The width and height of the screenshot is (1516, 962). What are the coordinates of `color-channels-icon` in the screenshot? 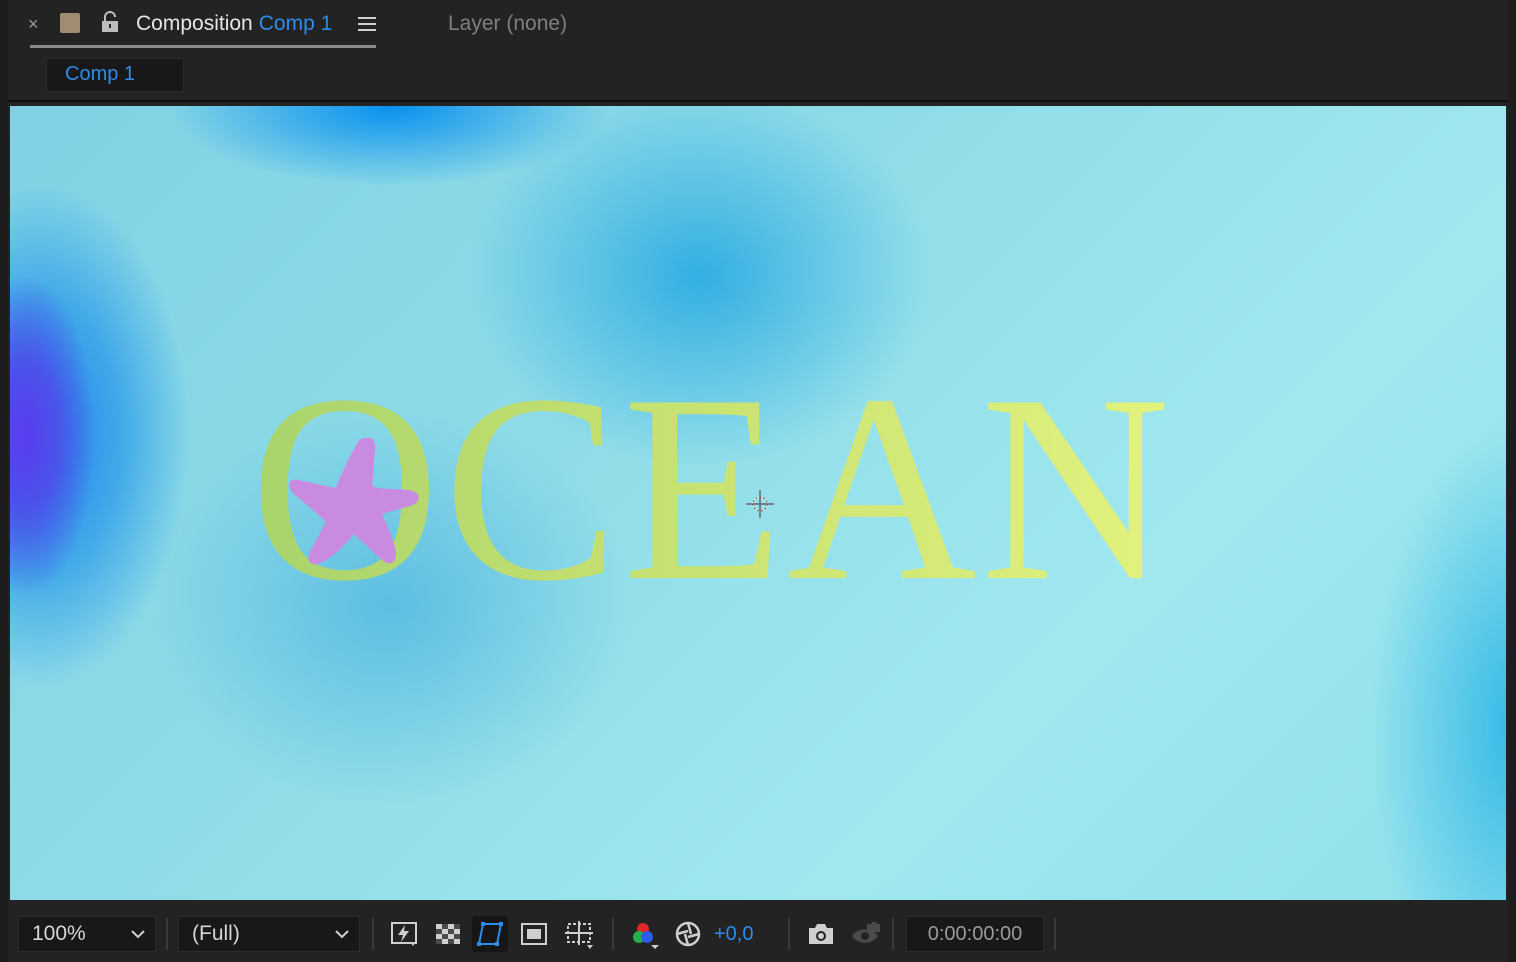 It's located at (646, 936).